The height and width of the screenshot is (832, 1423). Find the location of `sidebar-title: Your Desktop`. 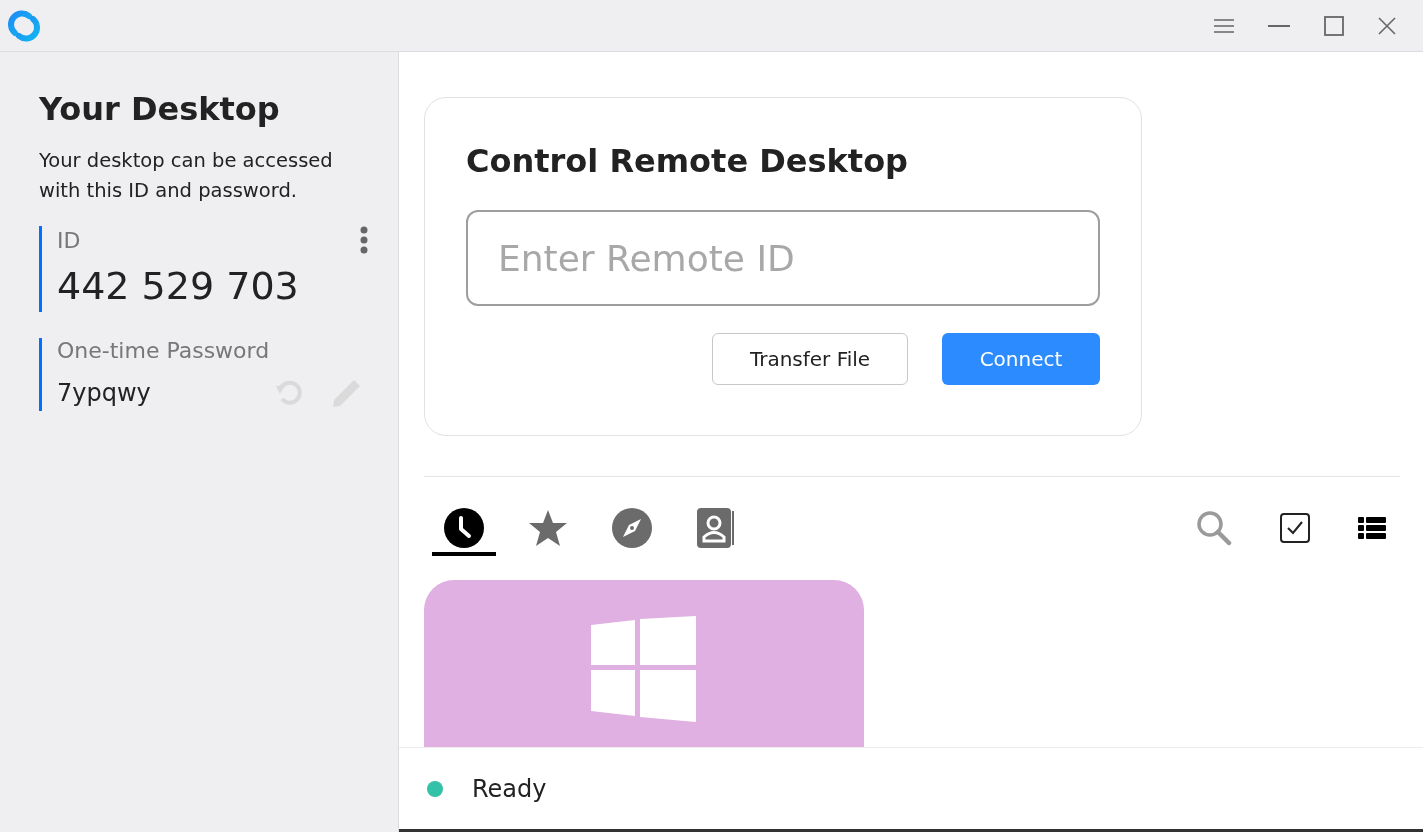

sidebar-title: Your Desktop is located at coordinates (160, 109).